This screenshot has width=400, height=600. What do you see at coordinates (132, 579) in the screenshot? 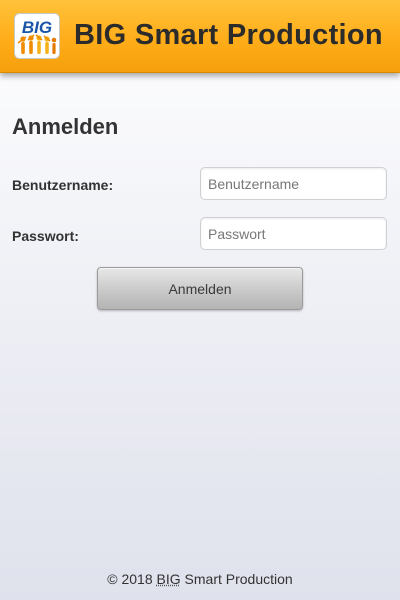
I see `copyright-prefix: © 2018` at bounding box center [132, 579].